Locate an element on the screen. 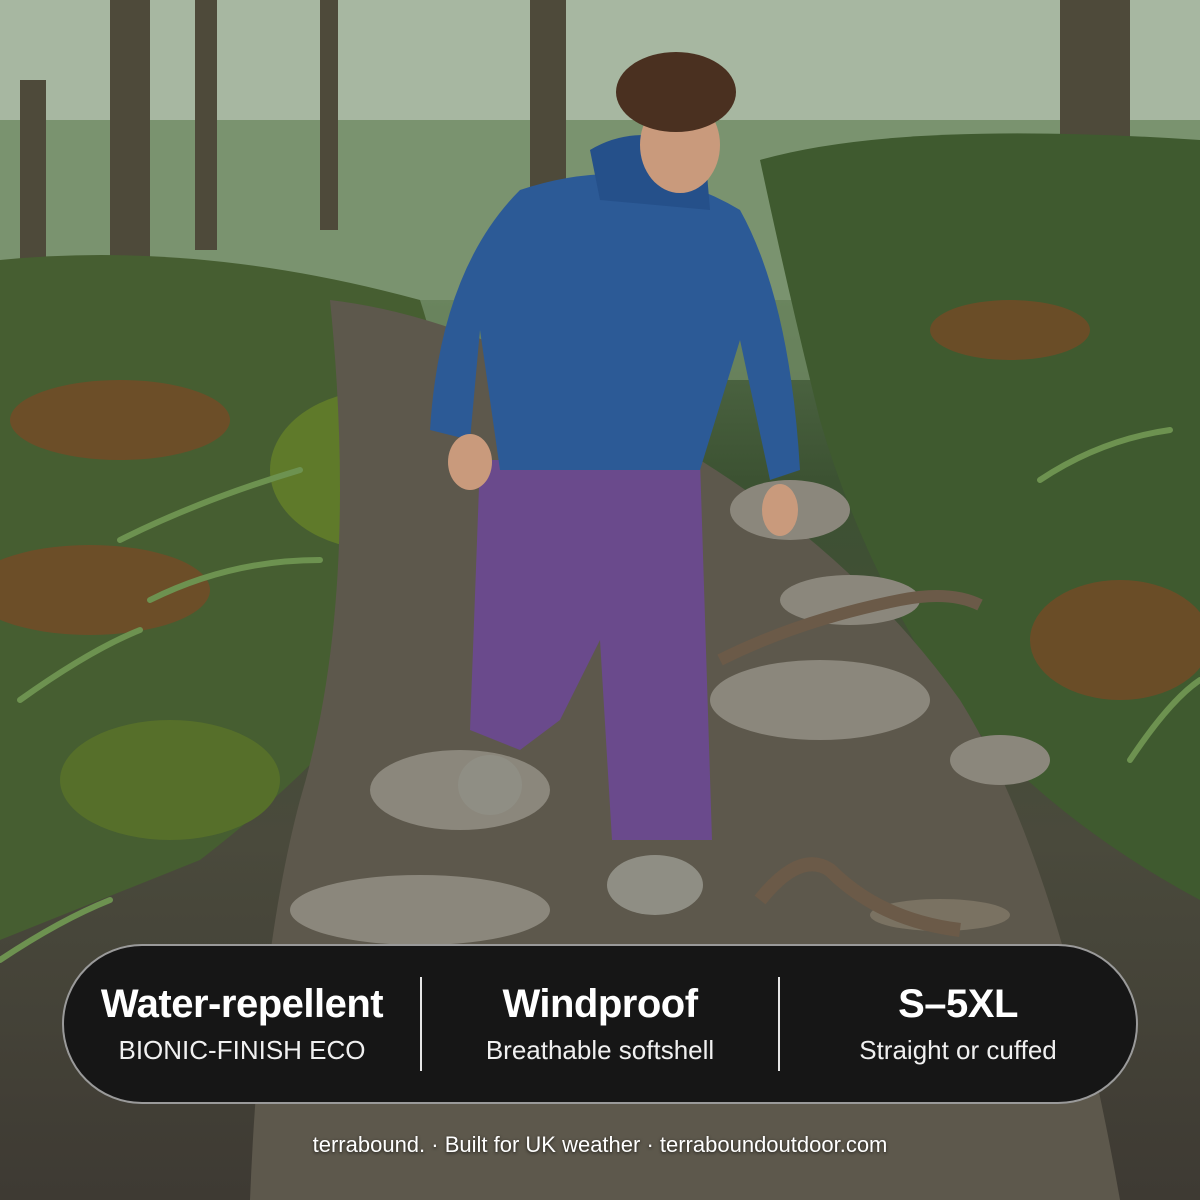  feature-windproof: Windproof Breathable softshell is located at coordinates (600, 1024).